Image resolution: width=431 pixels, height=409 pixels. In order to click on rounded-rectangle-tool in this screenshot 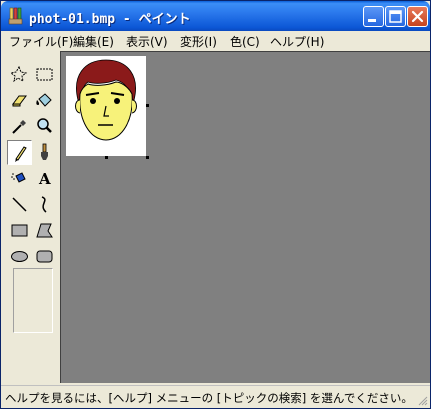, I will do `click(44, 256)`.